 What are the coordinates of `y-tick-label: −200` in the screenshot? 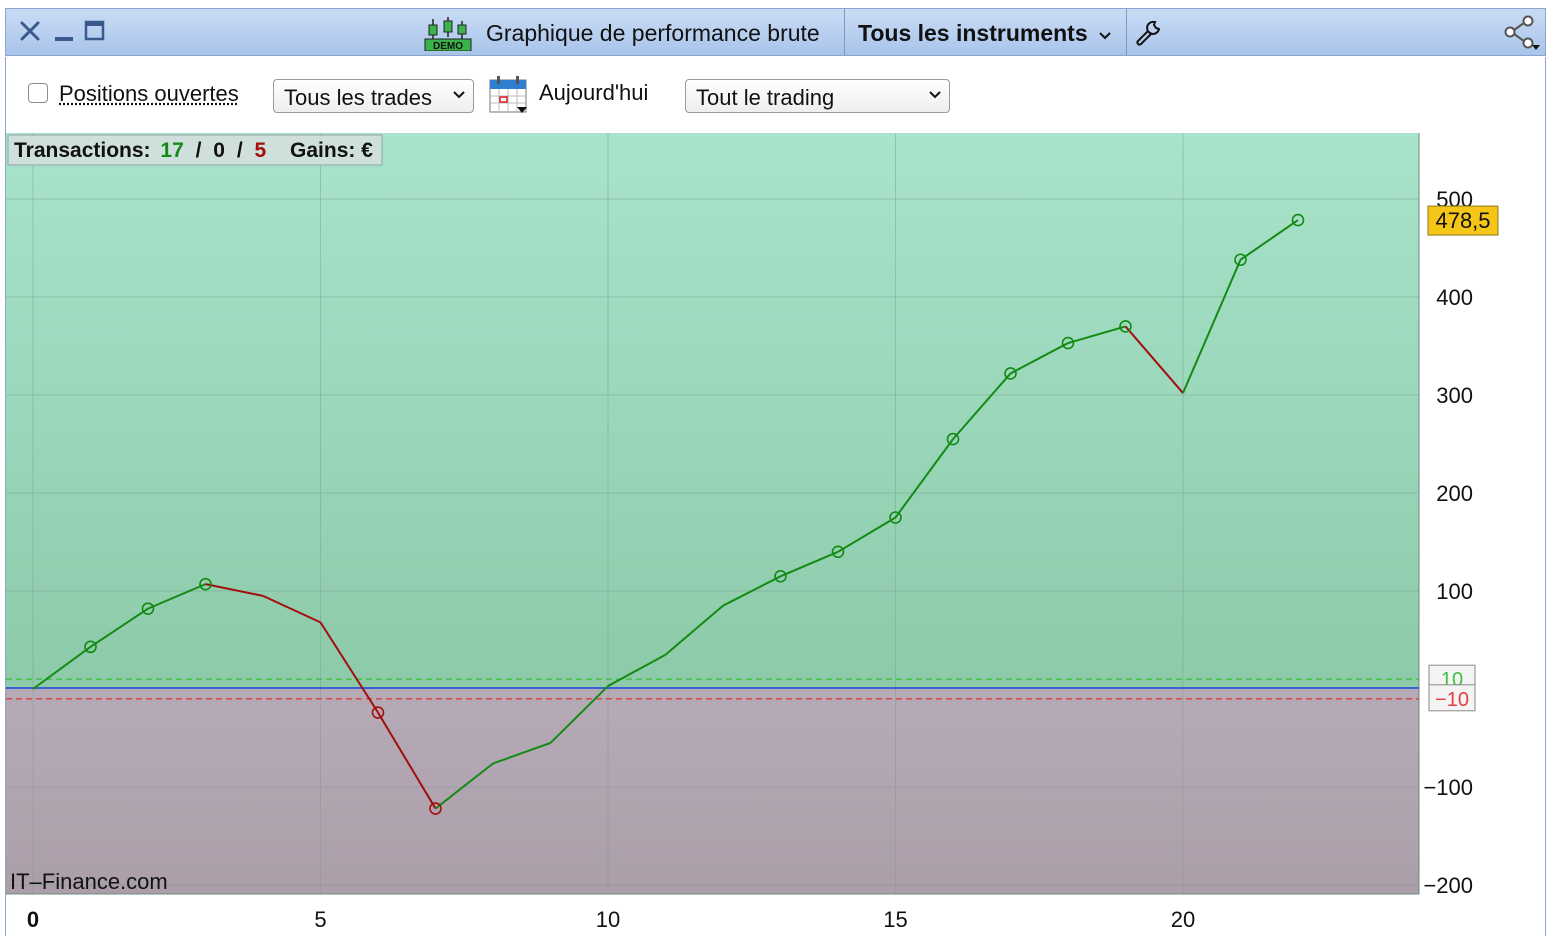 It's located at (1448, 885).